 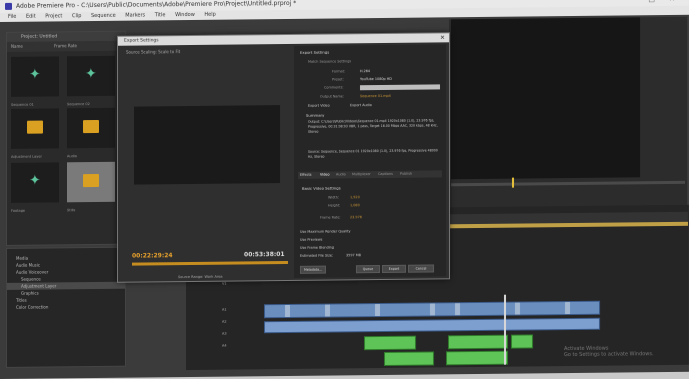 What do you see at coordinates (22, 104) in the screenshot?
I see `project-item-label: Sequence 01` at bounding box center [22, 104].